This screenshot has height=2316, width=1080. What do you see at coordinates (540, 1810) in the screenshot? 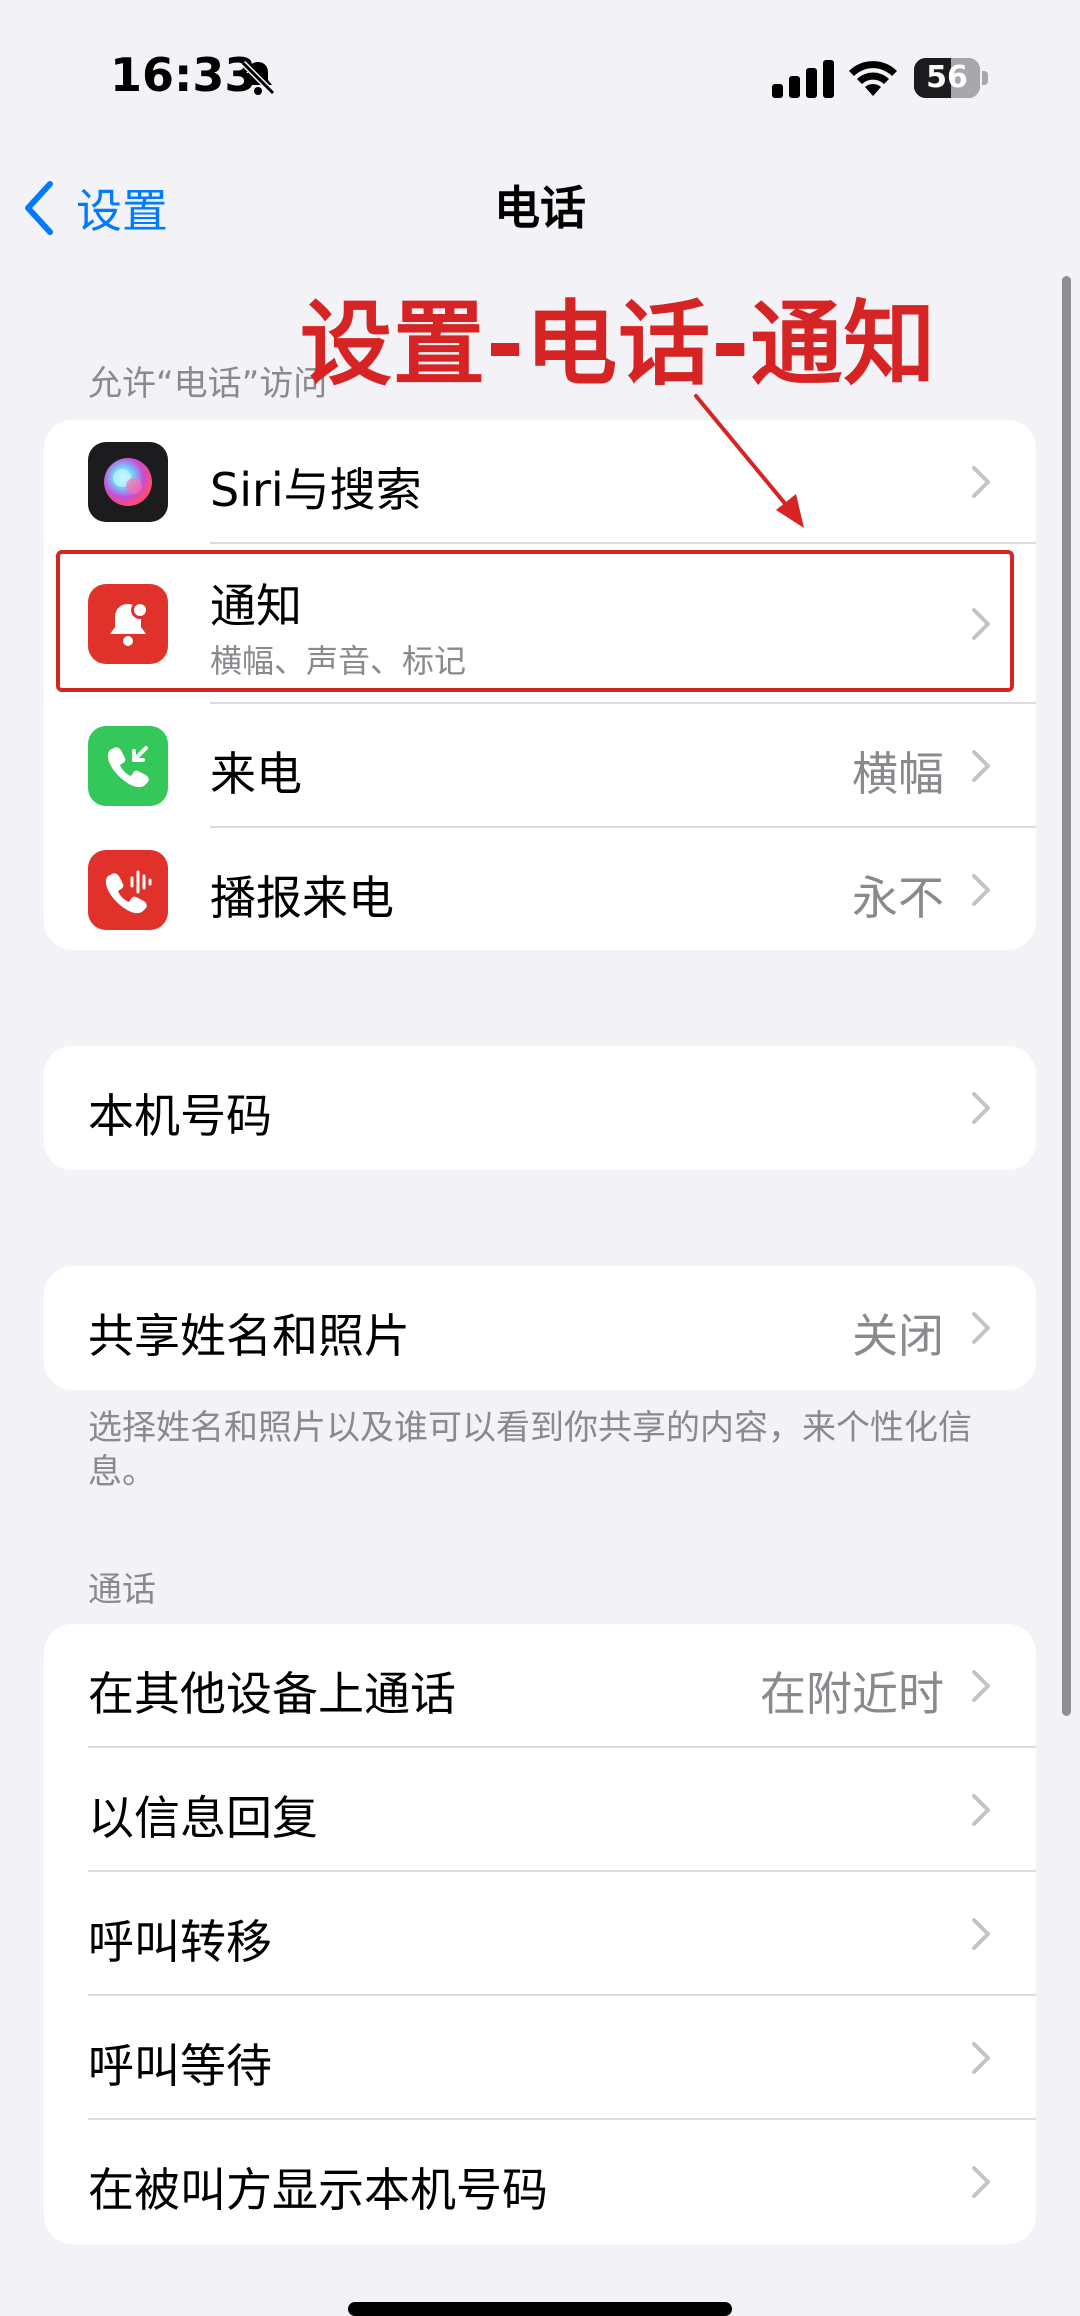
I see `respond-with-text-row: 以信息回复` at bounding box center [540, 1810].